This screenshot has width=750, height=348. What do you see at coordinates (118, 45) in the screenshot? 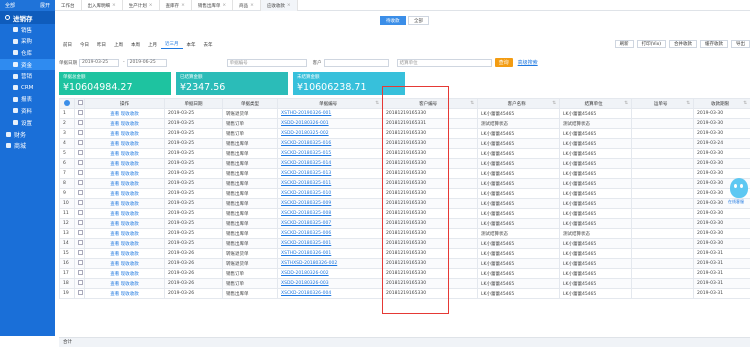
I see `period-button: 上周` at bounding box center [118, 45].